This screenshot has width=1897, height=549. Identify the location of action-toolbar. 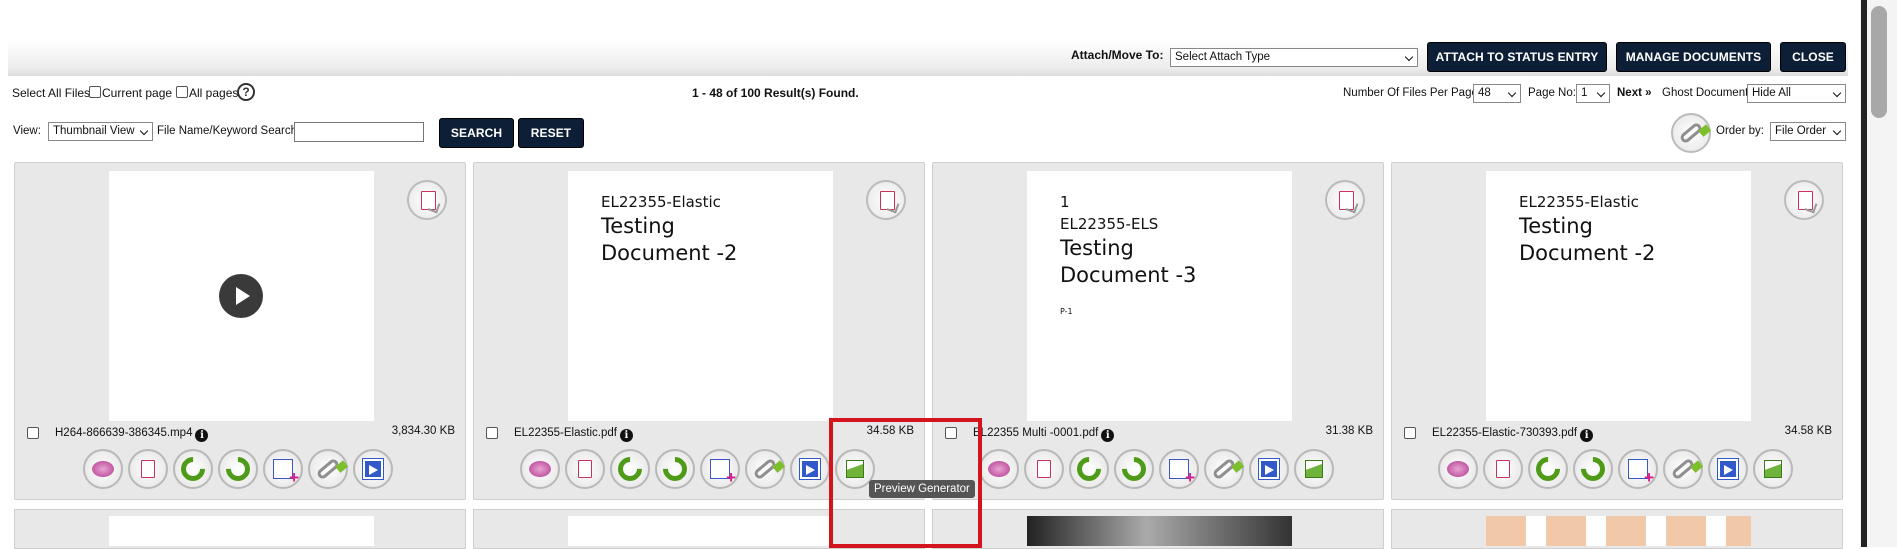
(1179, 469).